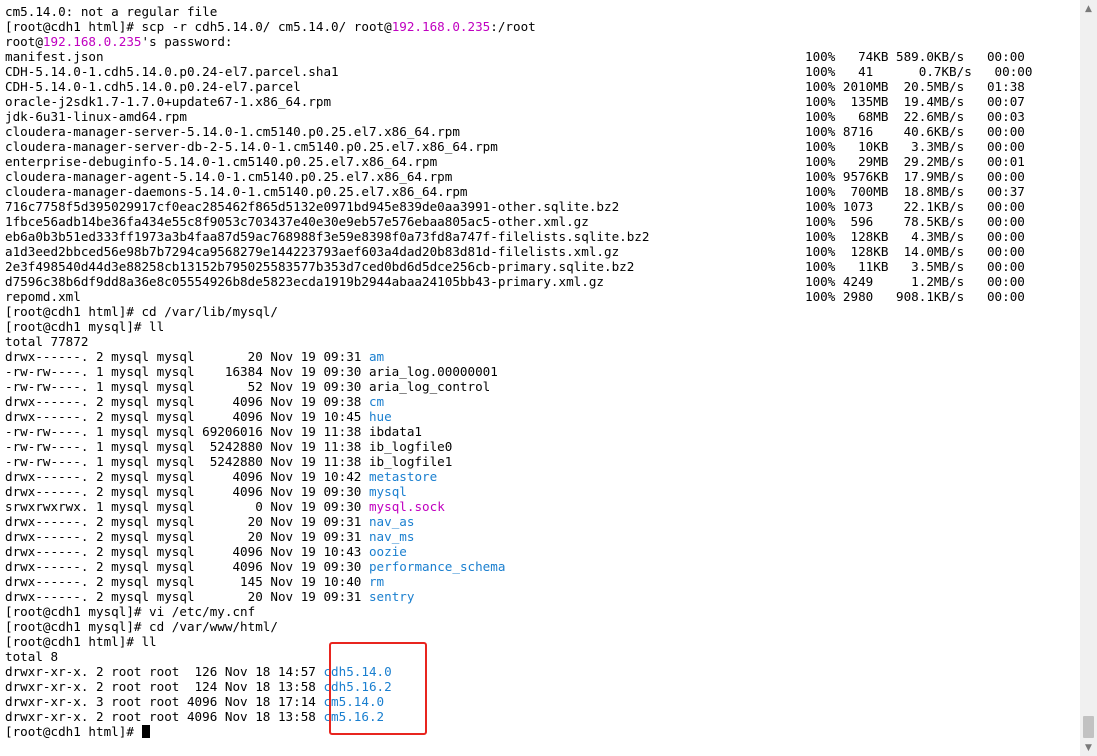  Describe the element at coordinates (1088, 747) in the screenshot. I see `scroll-down-arrow-icon: ▼` at that location.